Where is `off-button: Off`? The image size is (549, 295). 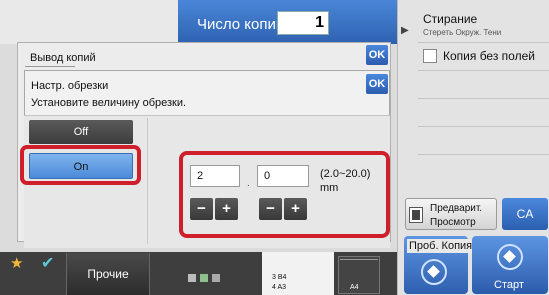 off-button: Off is located at coordinates (81, 132).